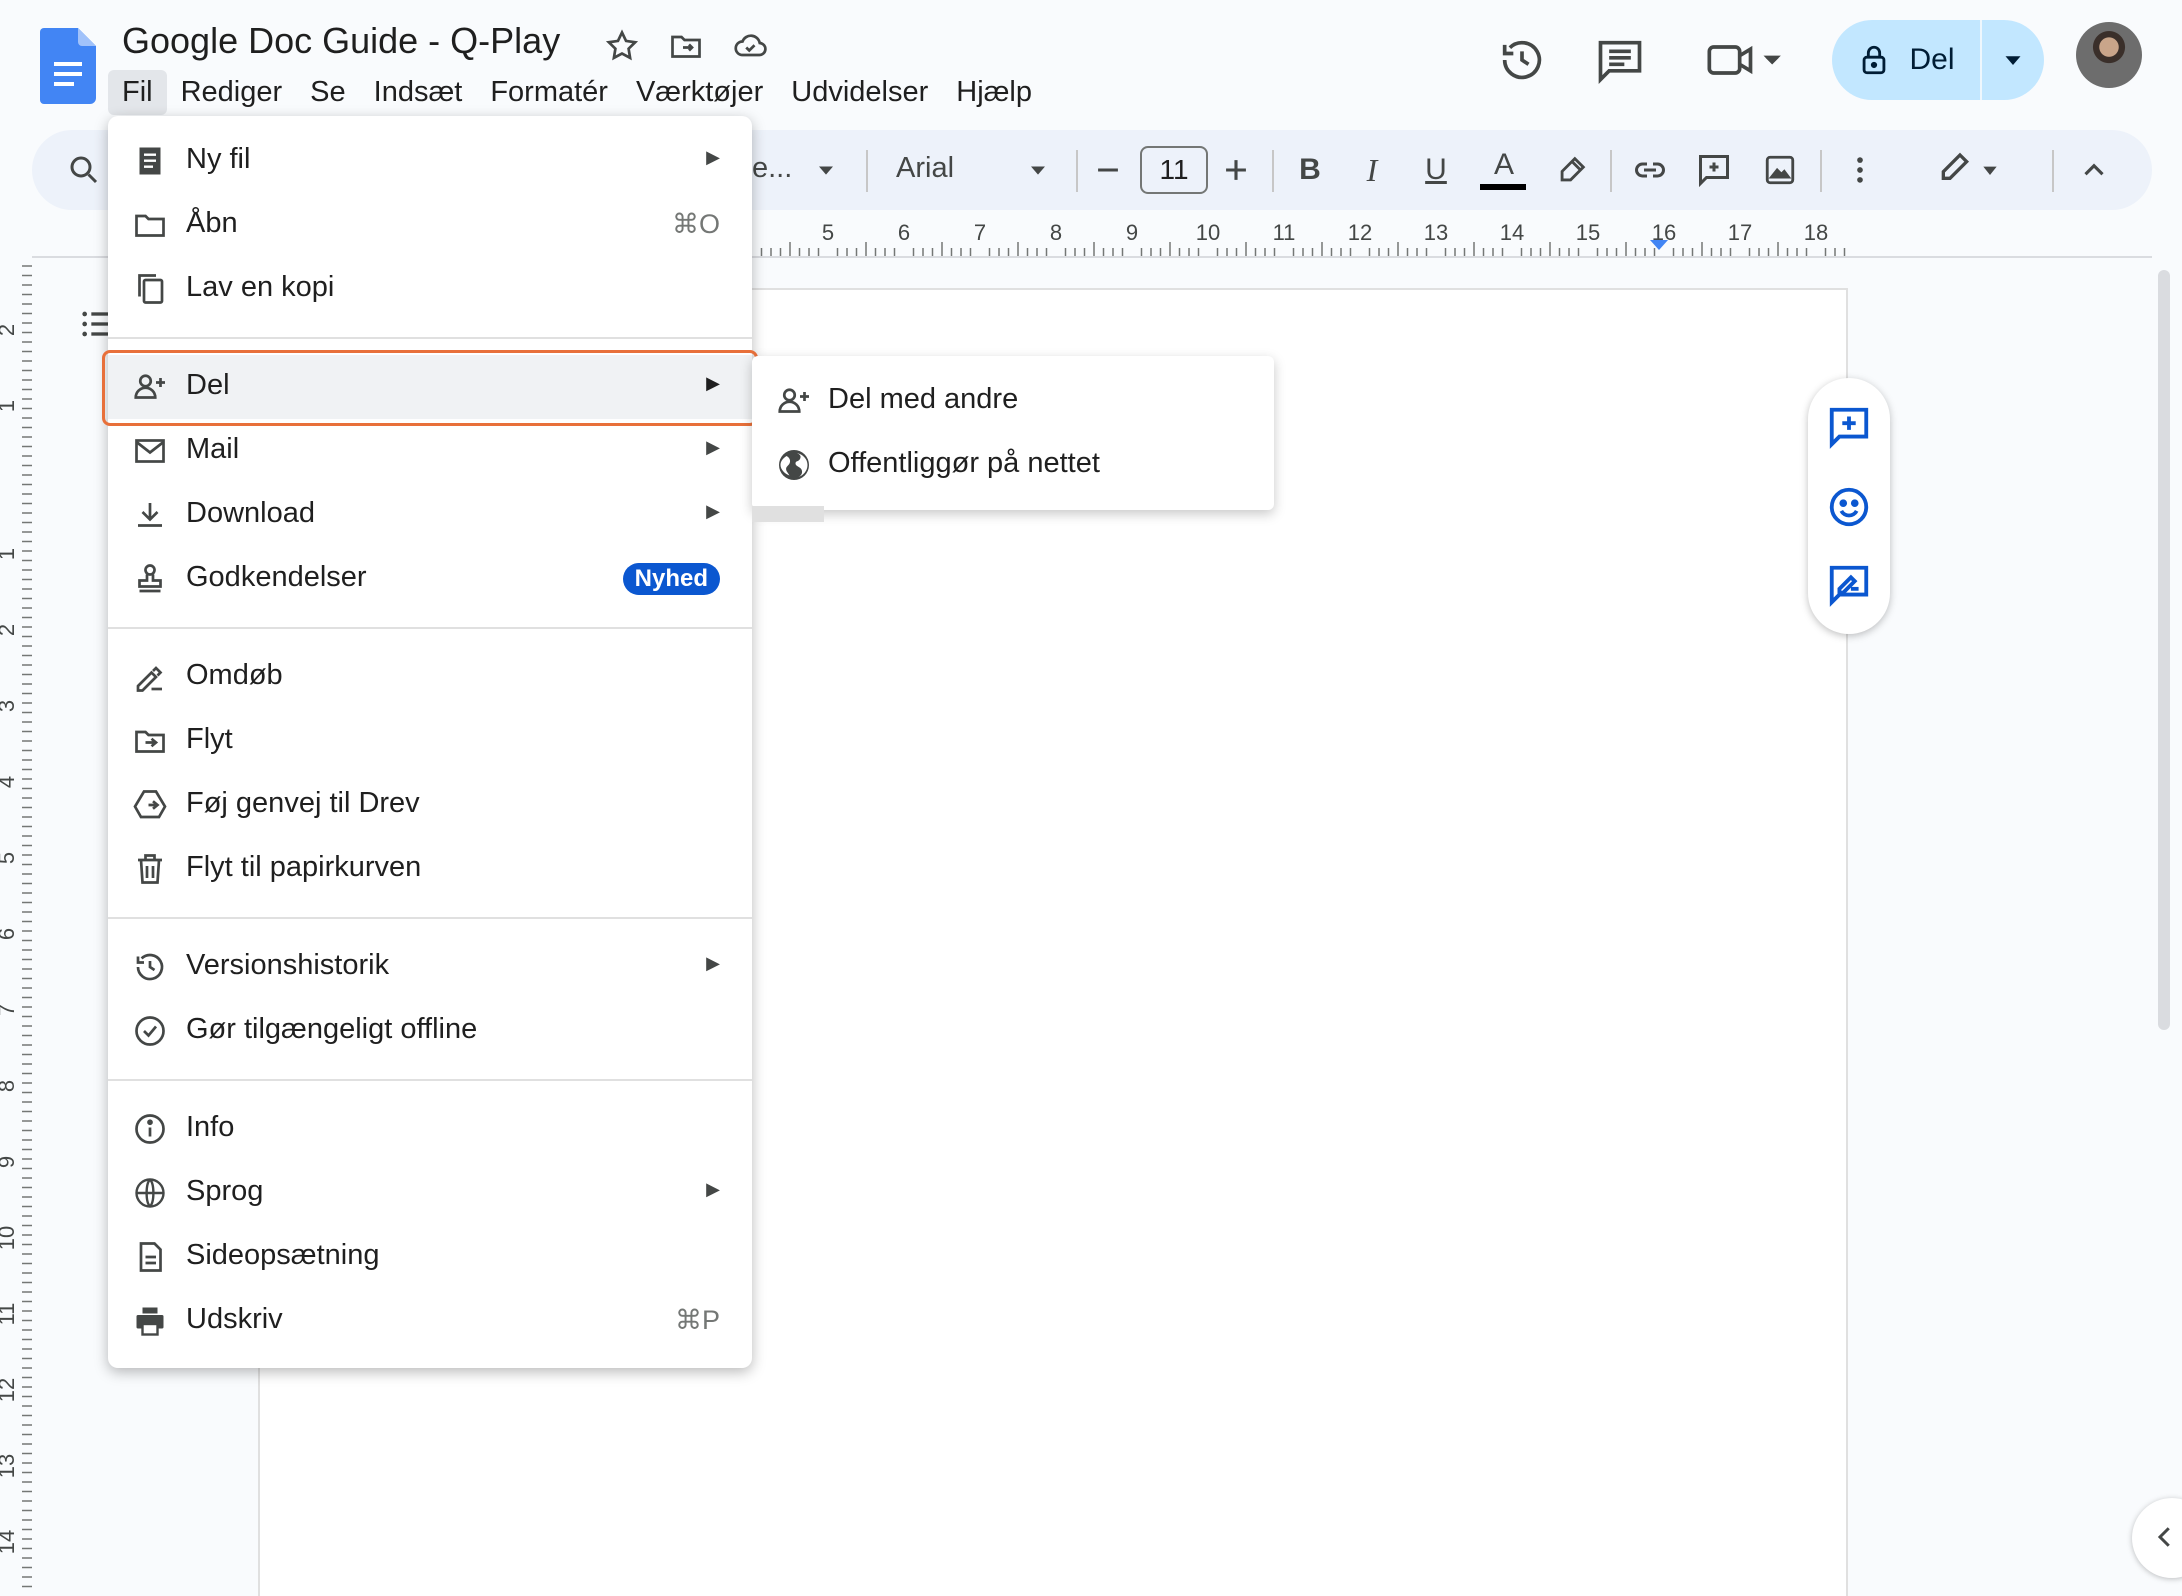 This screenshot has width=2182, height=1596. What do you see at coordinates (430, 388) in the screenshot?
I see `highlight-box` at bounding box center [430, 388].